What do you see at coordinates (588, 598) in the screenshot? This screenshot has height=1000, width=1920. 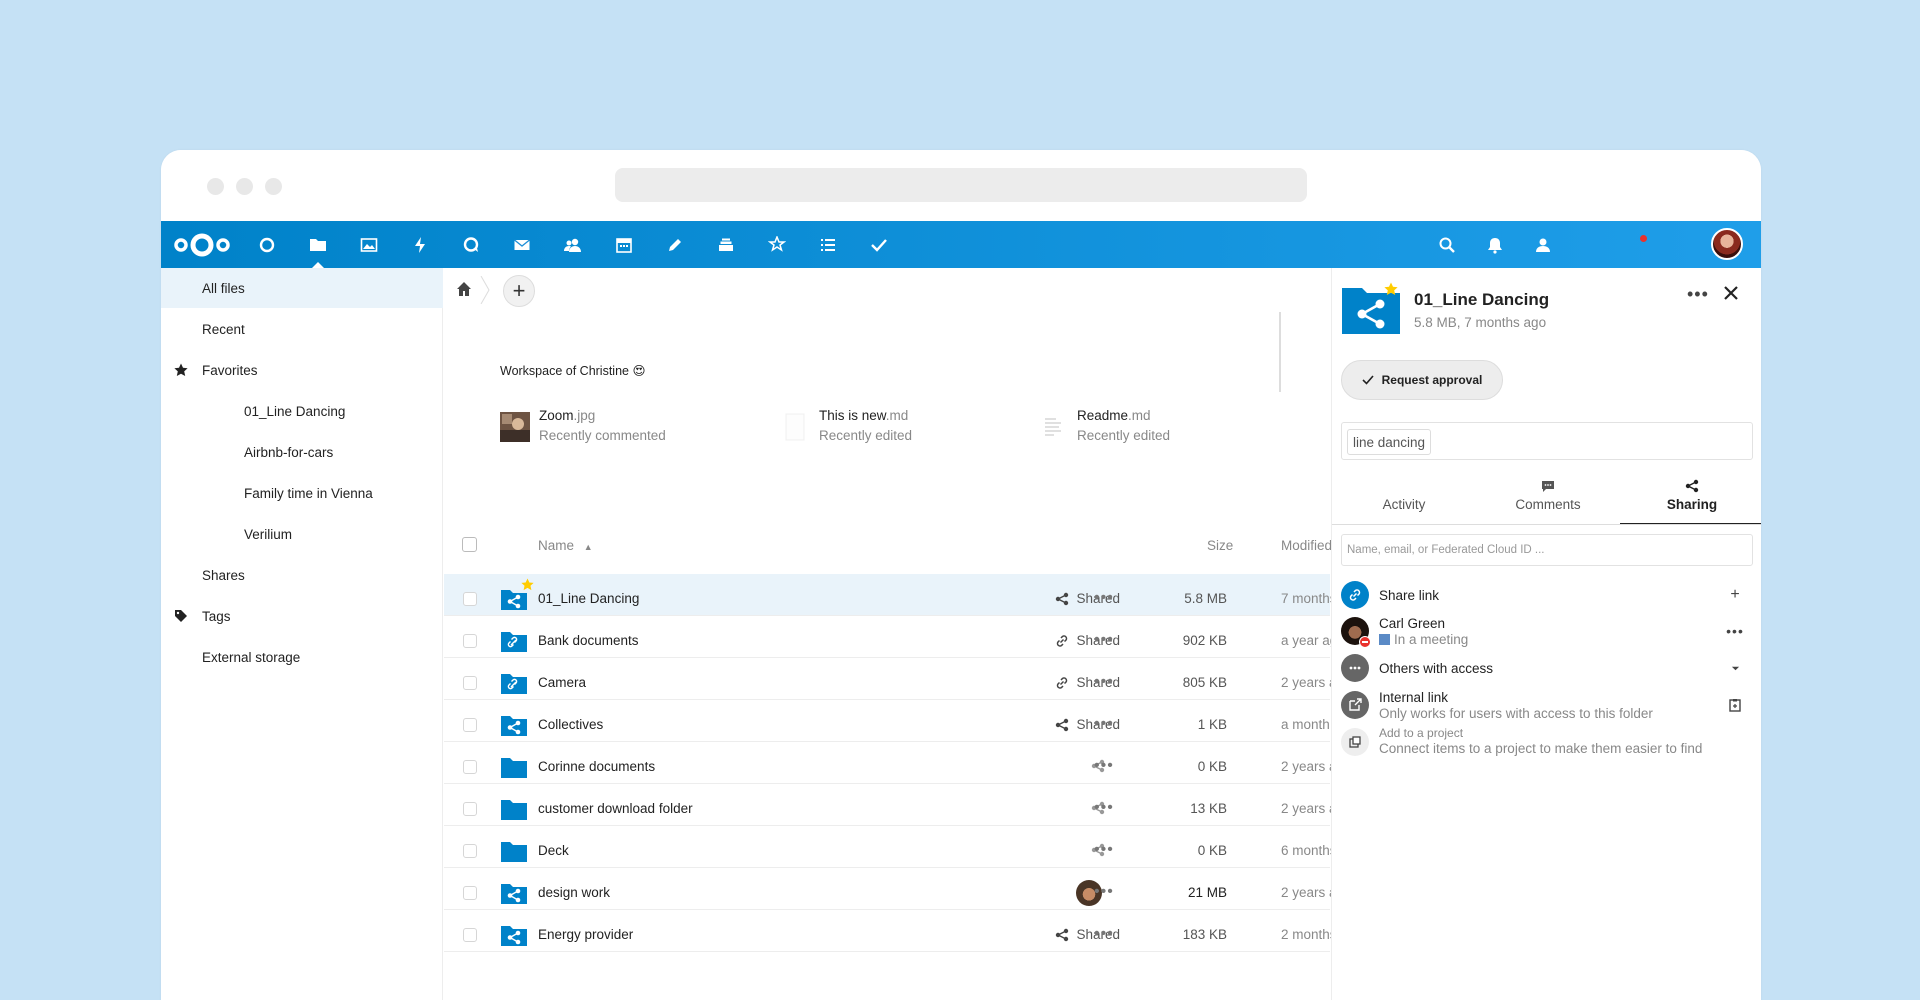 I see `file-name: 01_Line Dancing` at bounding box center [588, 598].